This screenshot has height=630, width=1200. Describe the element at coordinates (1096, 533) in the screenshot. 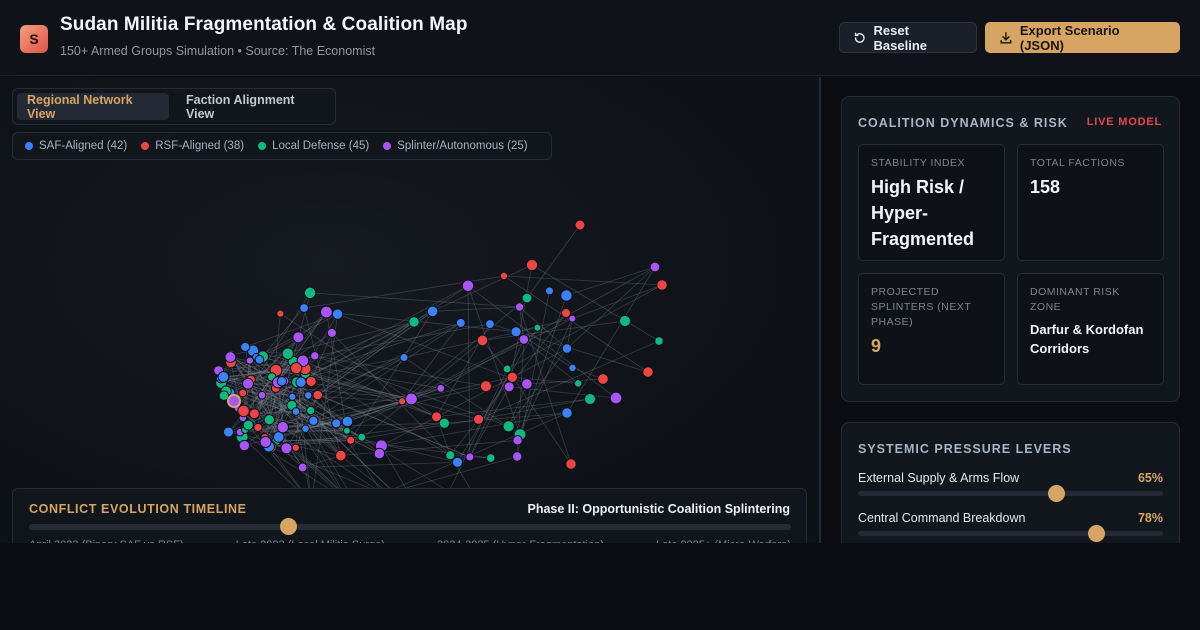

I see `lever-central-command-handle` at that location.